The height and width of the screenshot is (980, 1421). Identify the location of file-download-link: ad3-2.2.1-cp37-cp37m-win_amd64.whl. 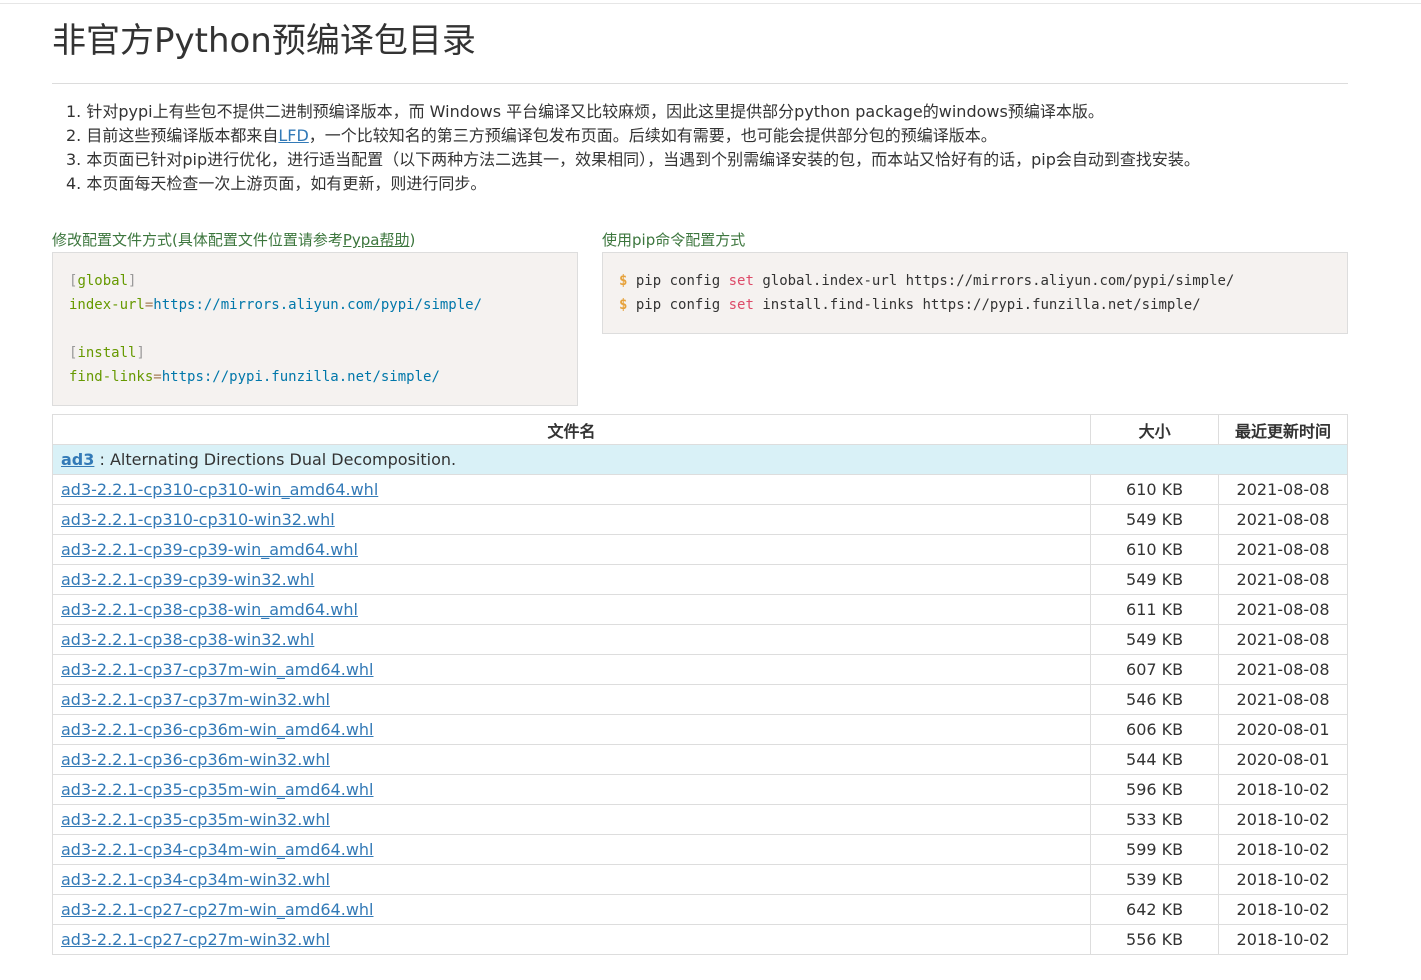
(217, 669).